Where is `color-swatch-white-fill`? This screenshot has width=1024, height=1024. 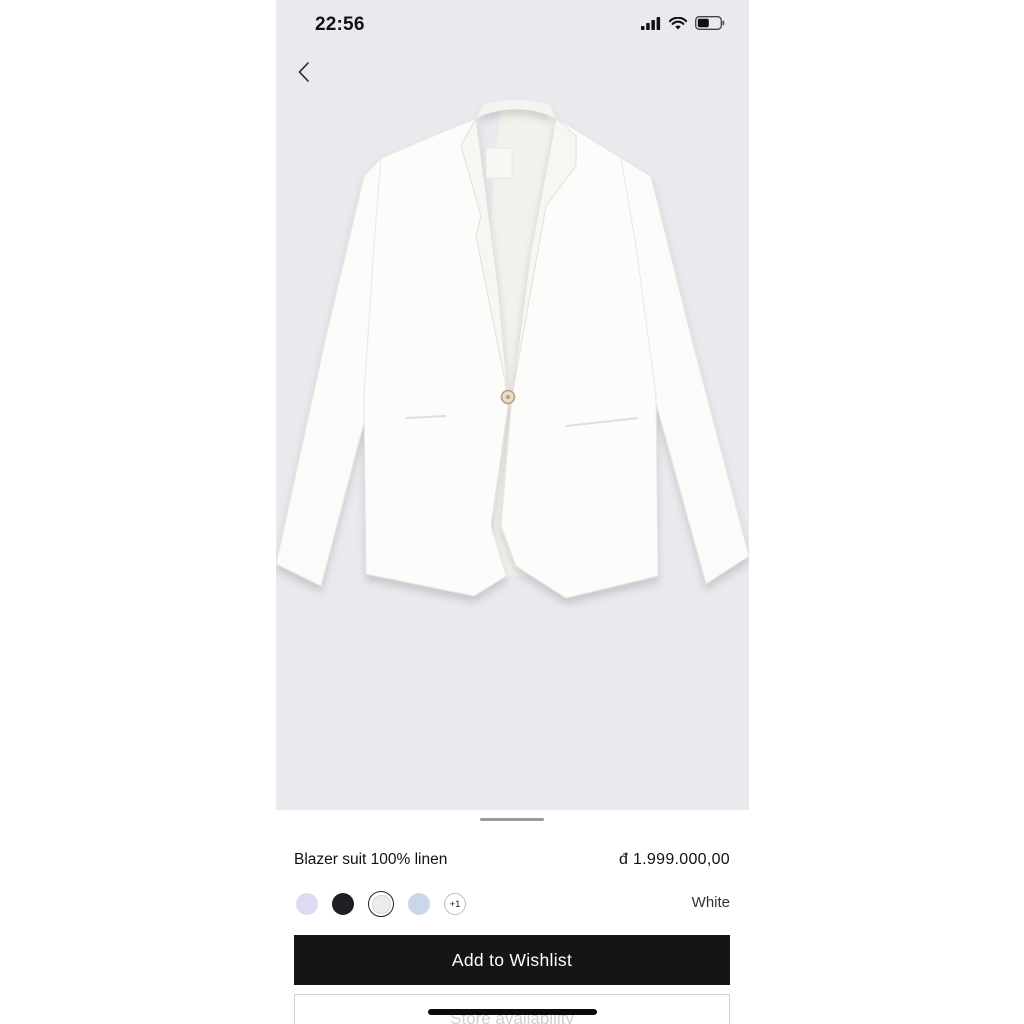
color-swatch-white-fill is located at coordinates (381, 904).